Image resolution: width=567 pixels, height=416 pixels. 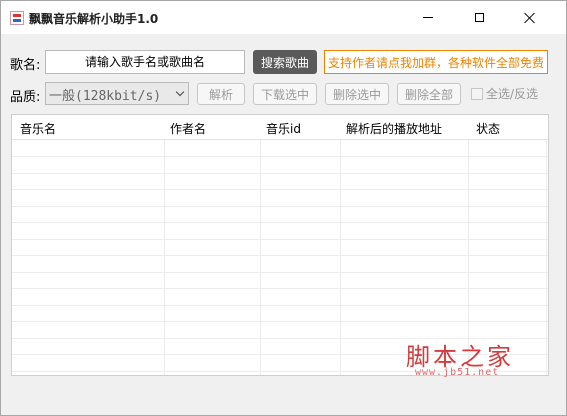 I want to click on close-button, so click(x=530, y=17).